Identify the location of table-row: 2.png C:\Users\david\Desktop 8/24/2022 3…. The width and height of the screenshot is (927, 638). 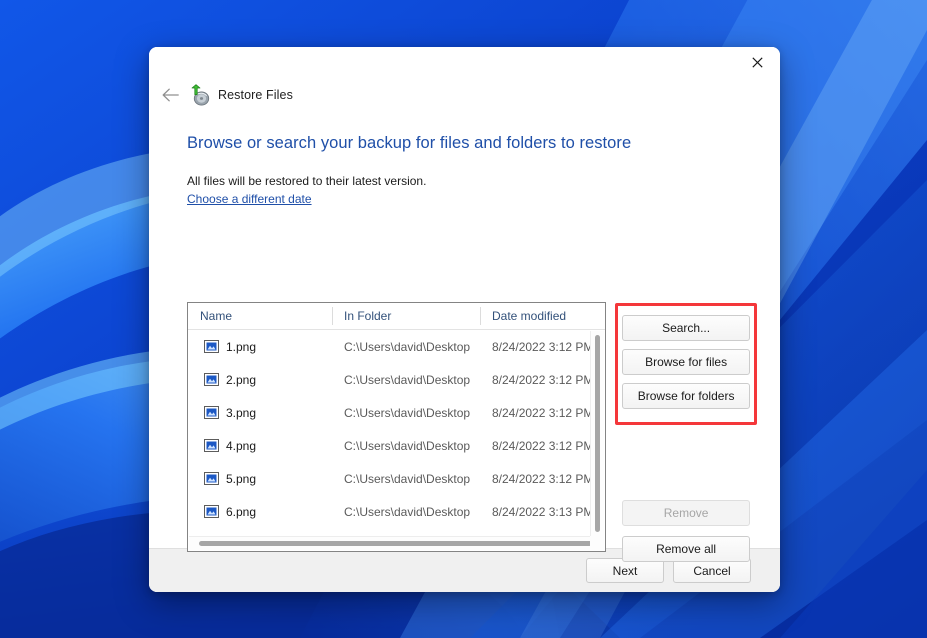
(389, 379).